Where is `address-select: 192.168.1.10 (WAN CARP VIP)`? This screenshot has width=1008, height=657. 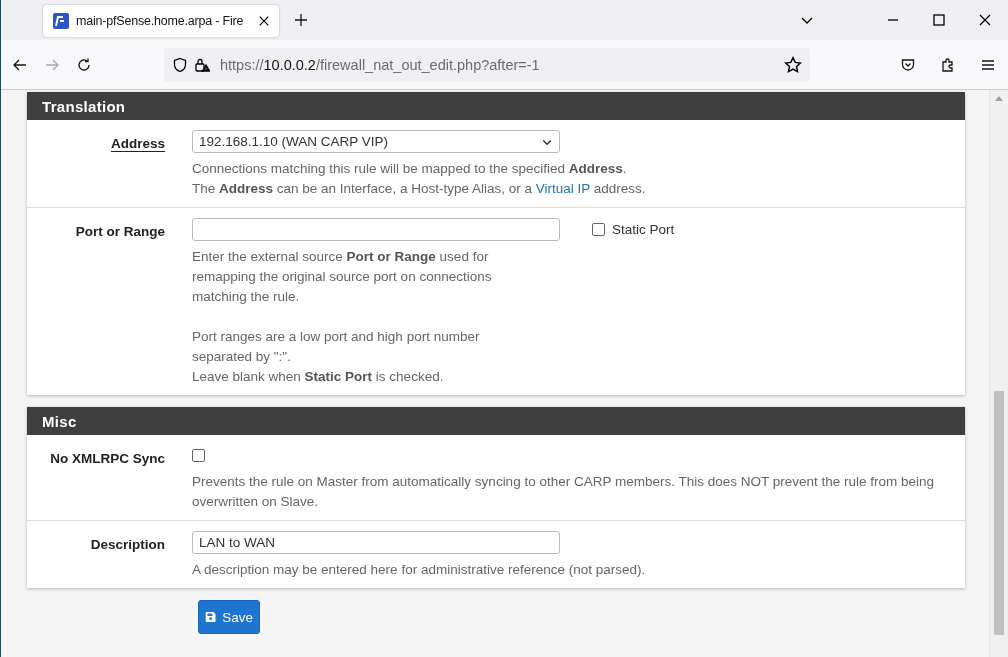
address-select: 192.168.1.10 (WAN CARP VIP) is located at coordinates (376, 141).